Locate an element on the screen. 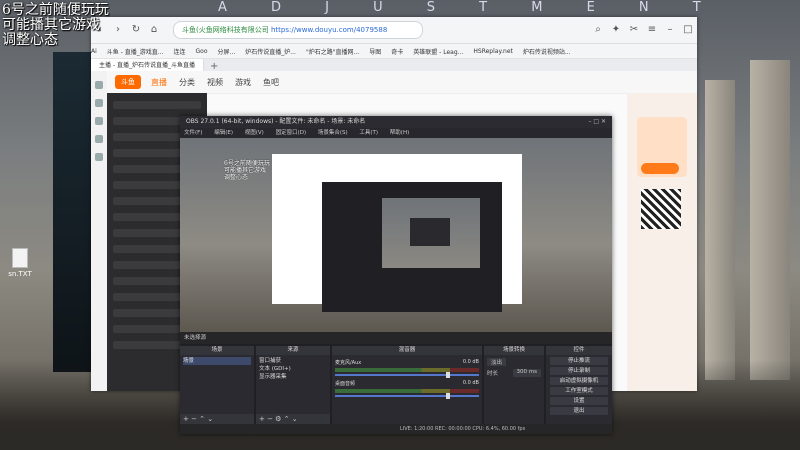  menu-item: 固定窗口(D) is located at coordinates (291, 133).